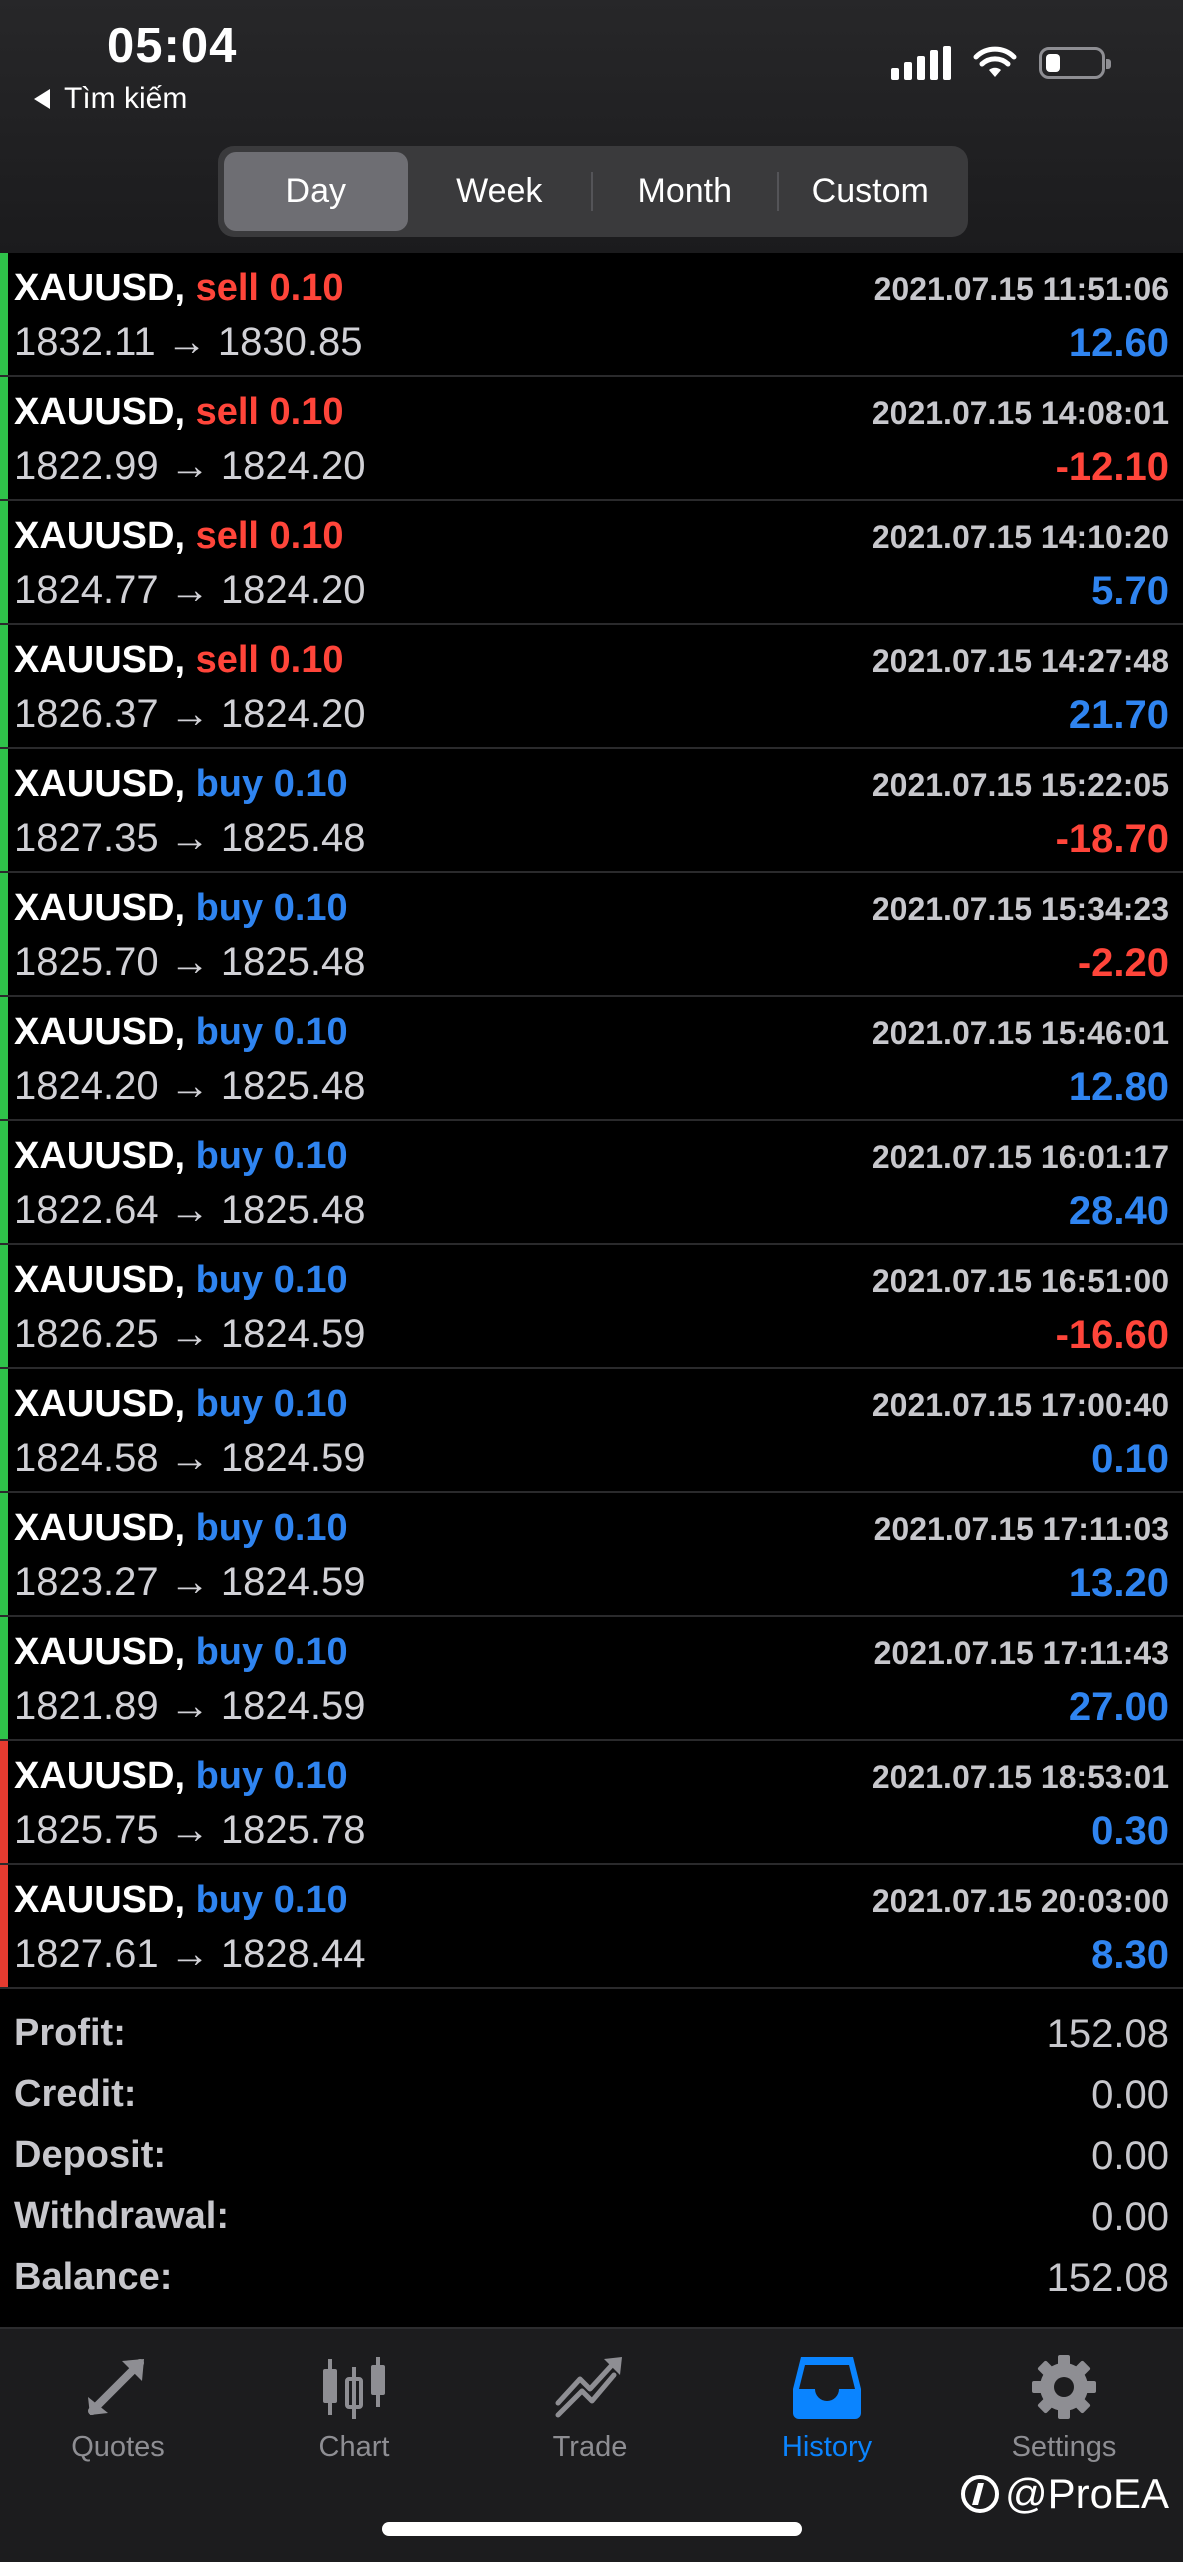 Image resolution: width=1183 pixels, height=2562 pixels. Describe the element at coordinates (1020, 1281) in the screenshot. I see `deal-time: 2021.07.15 16:51:00` at that location.